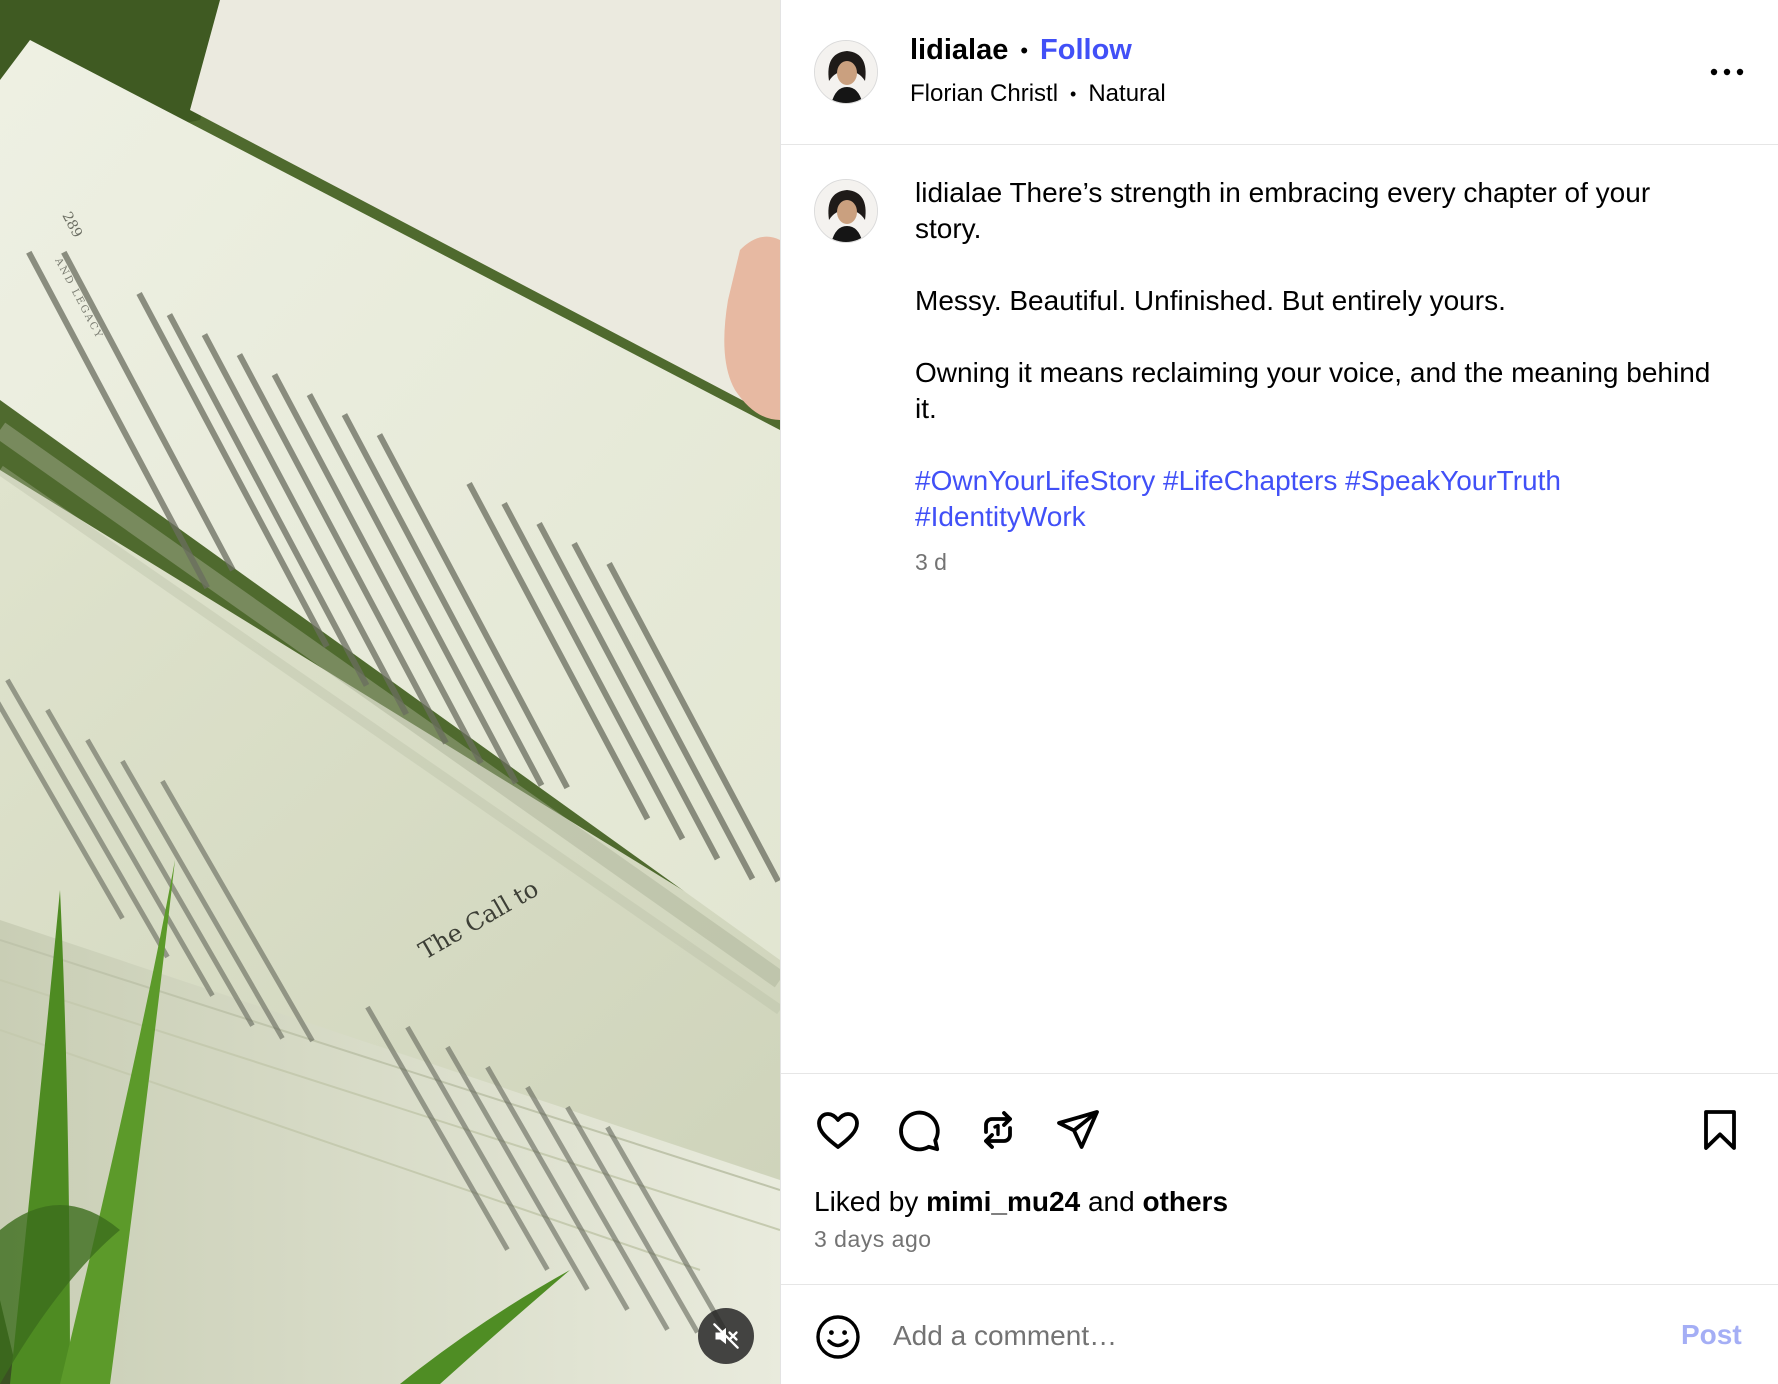 This screenshot has width=1778, height=1384. I want to click on mute-toggle-button, so click(726, 1336).